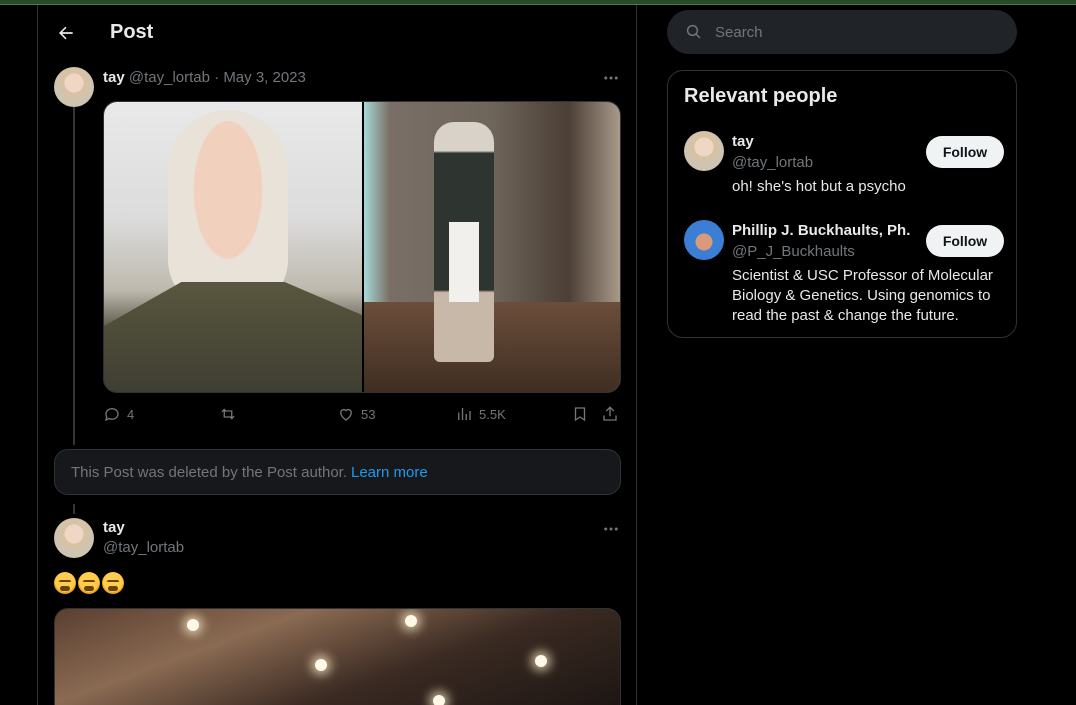  Describe the element at coordinates (761, 96) in the screenshot. I see `card-title: Relevant people` at that location.